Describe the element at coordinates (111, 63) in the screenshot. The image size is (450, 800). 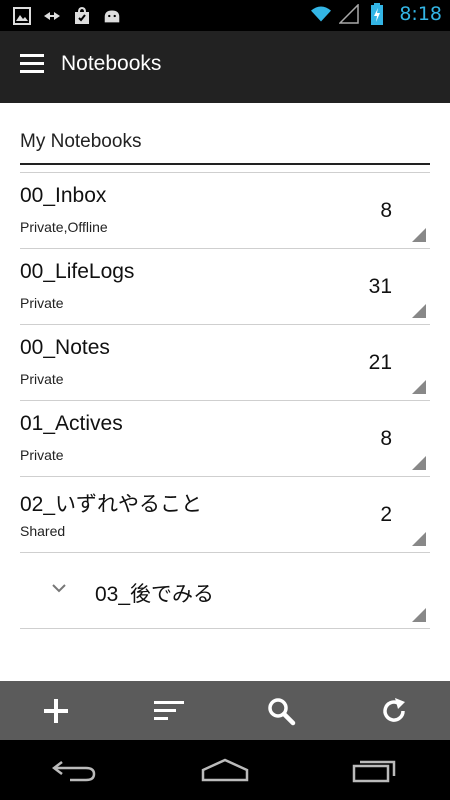
I see `page-title: Notebooks` at that location.